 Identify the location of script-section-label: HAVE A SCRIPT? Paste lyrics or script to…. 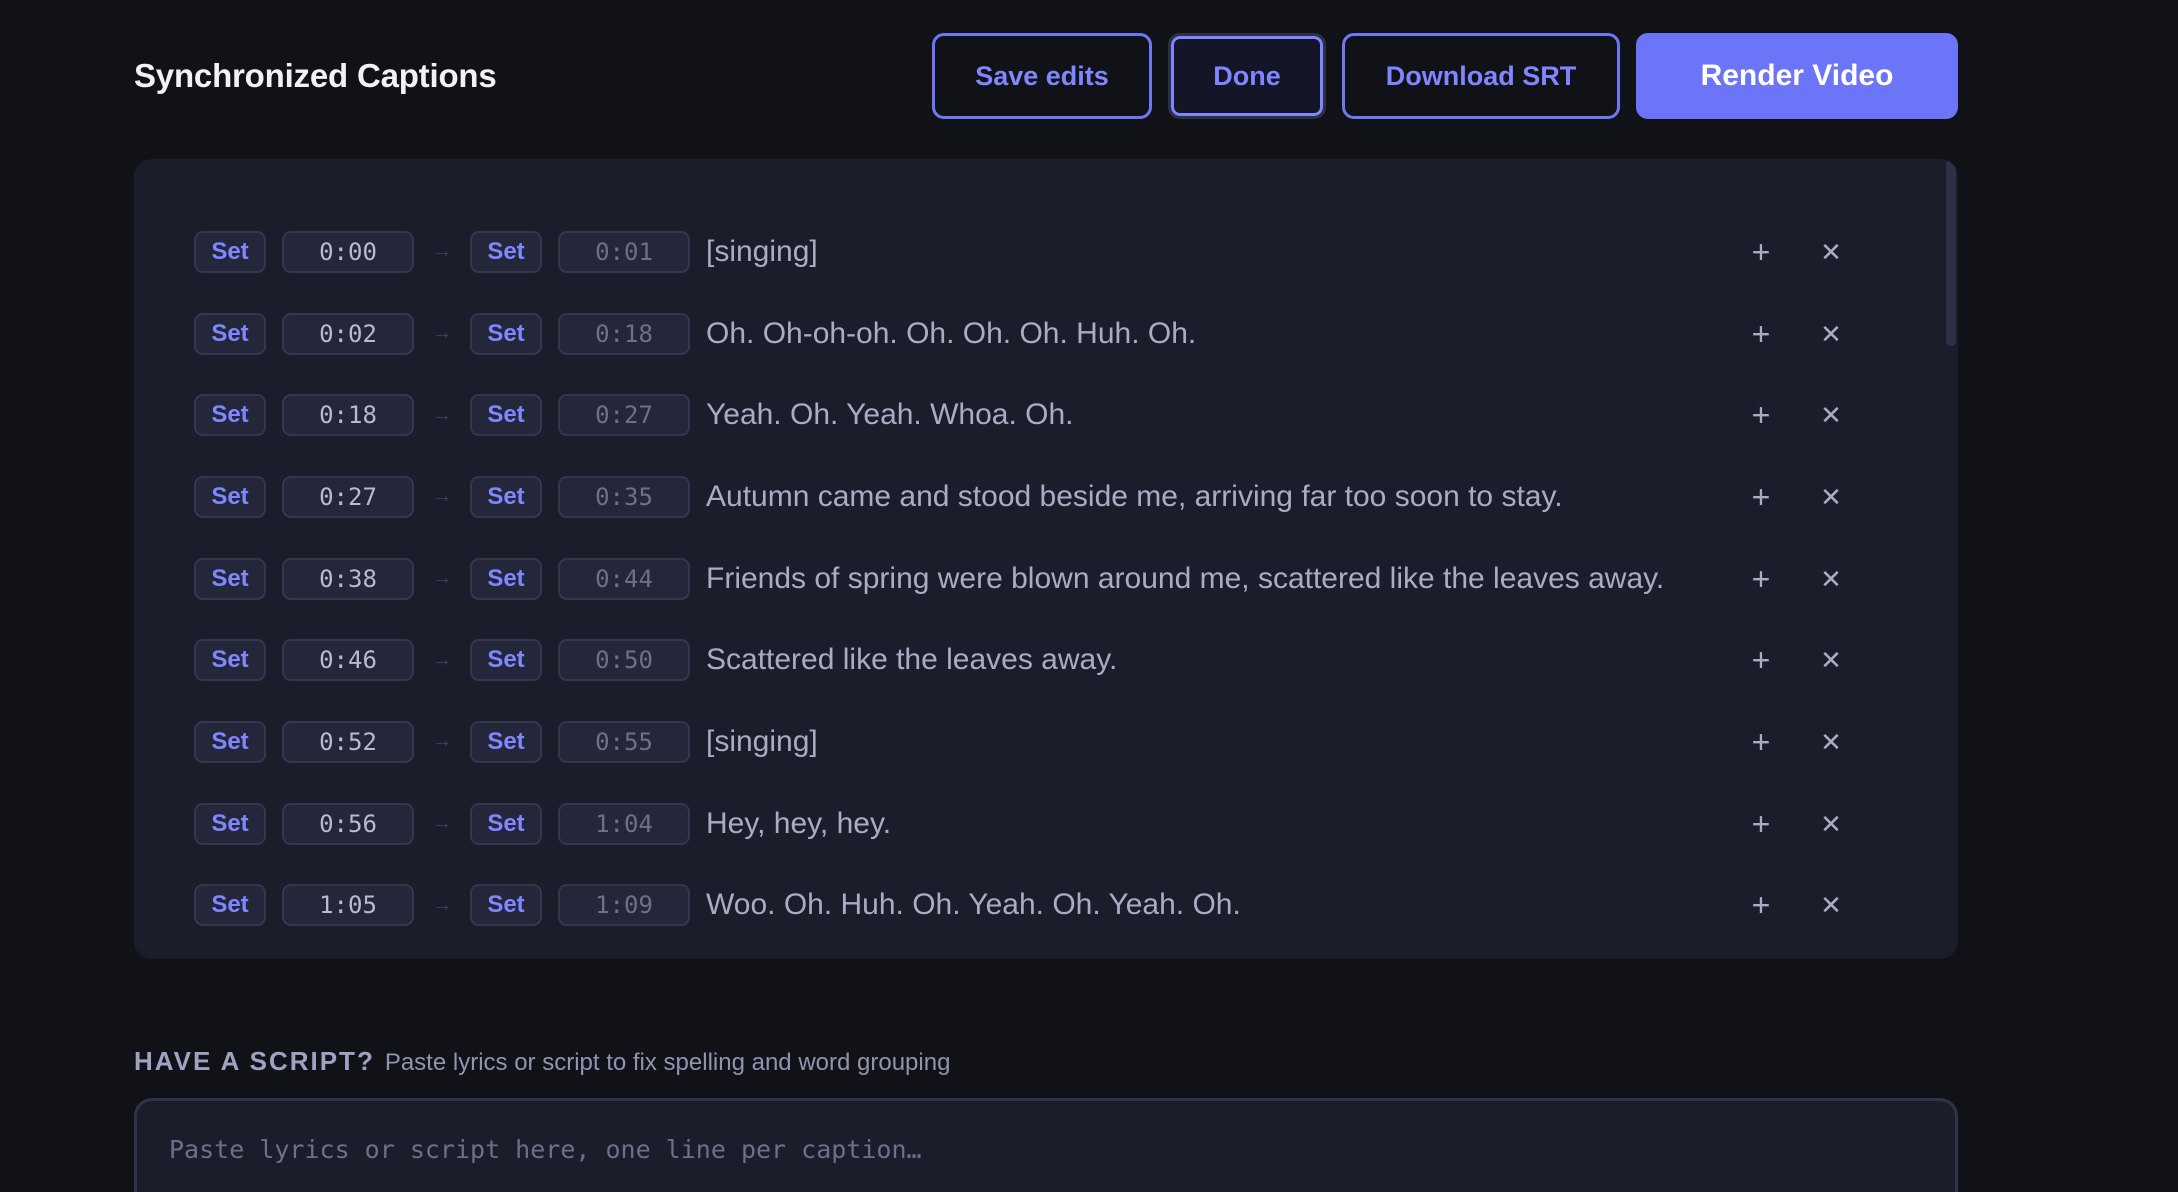
(542, 1061).